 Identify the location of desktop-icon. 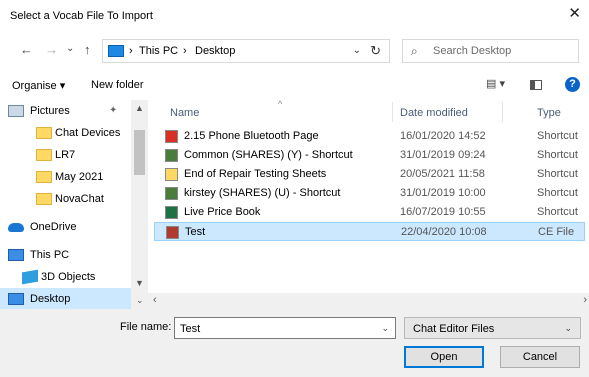
(16, 299).